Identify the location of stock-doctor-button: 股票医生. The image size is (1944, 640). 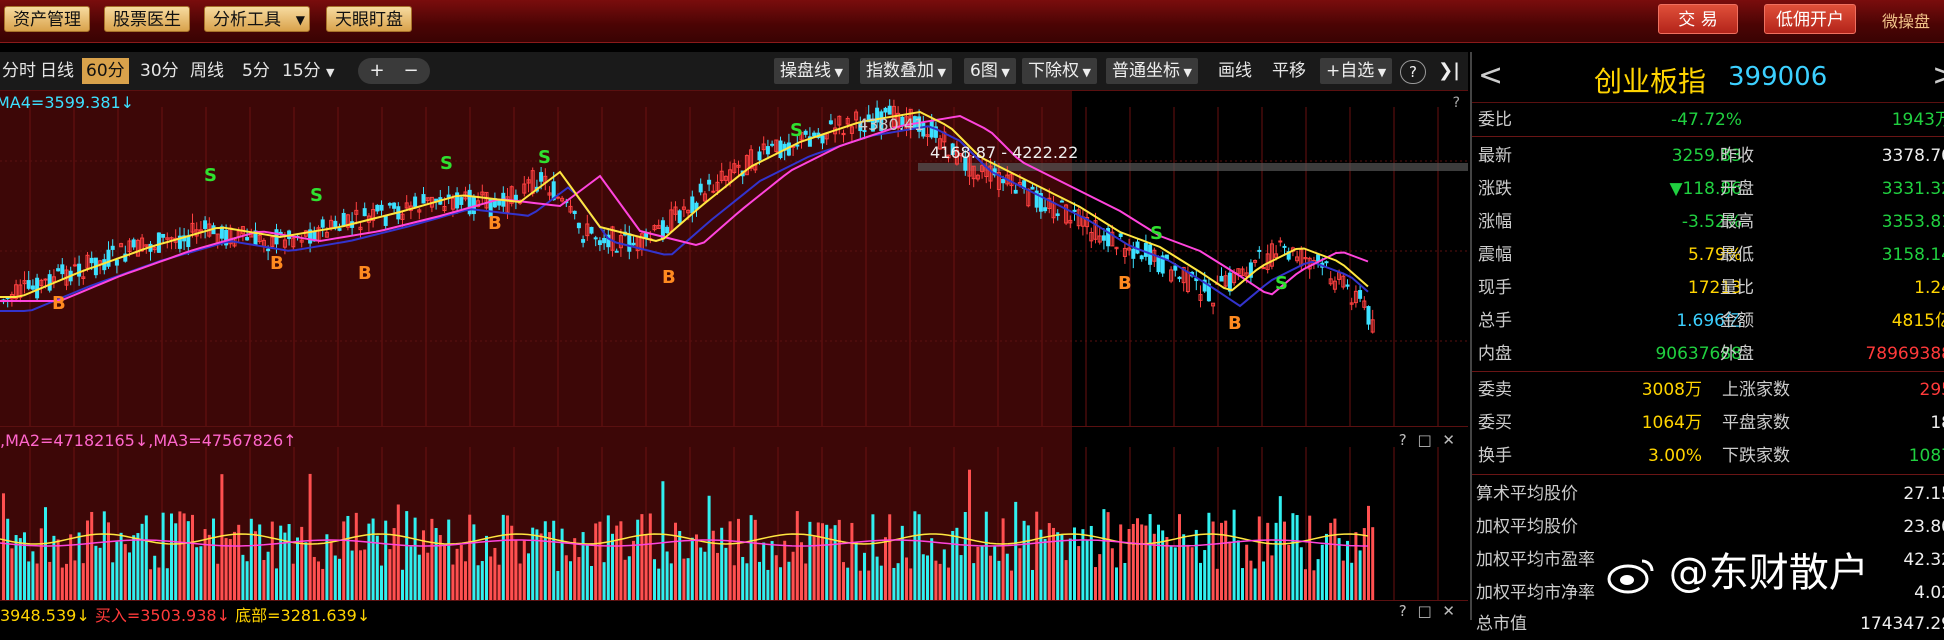
(147, 19).